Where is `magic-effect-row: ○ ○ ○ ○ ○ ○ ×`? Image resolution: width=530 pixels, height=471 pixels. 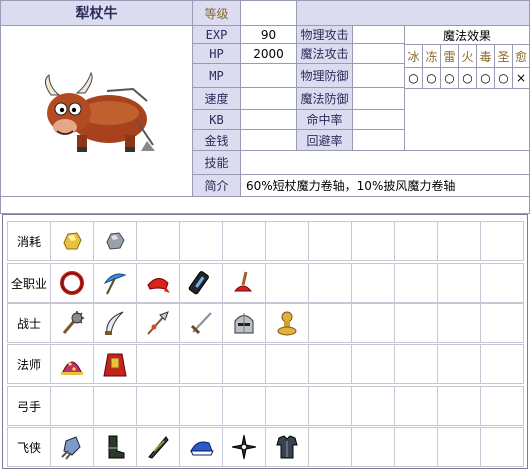
magic-effect-row: ○ ○ ○ ○ ○ ○ × is located at coordinates (467, 78).